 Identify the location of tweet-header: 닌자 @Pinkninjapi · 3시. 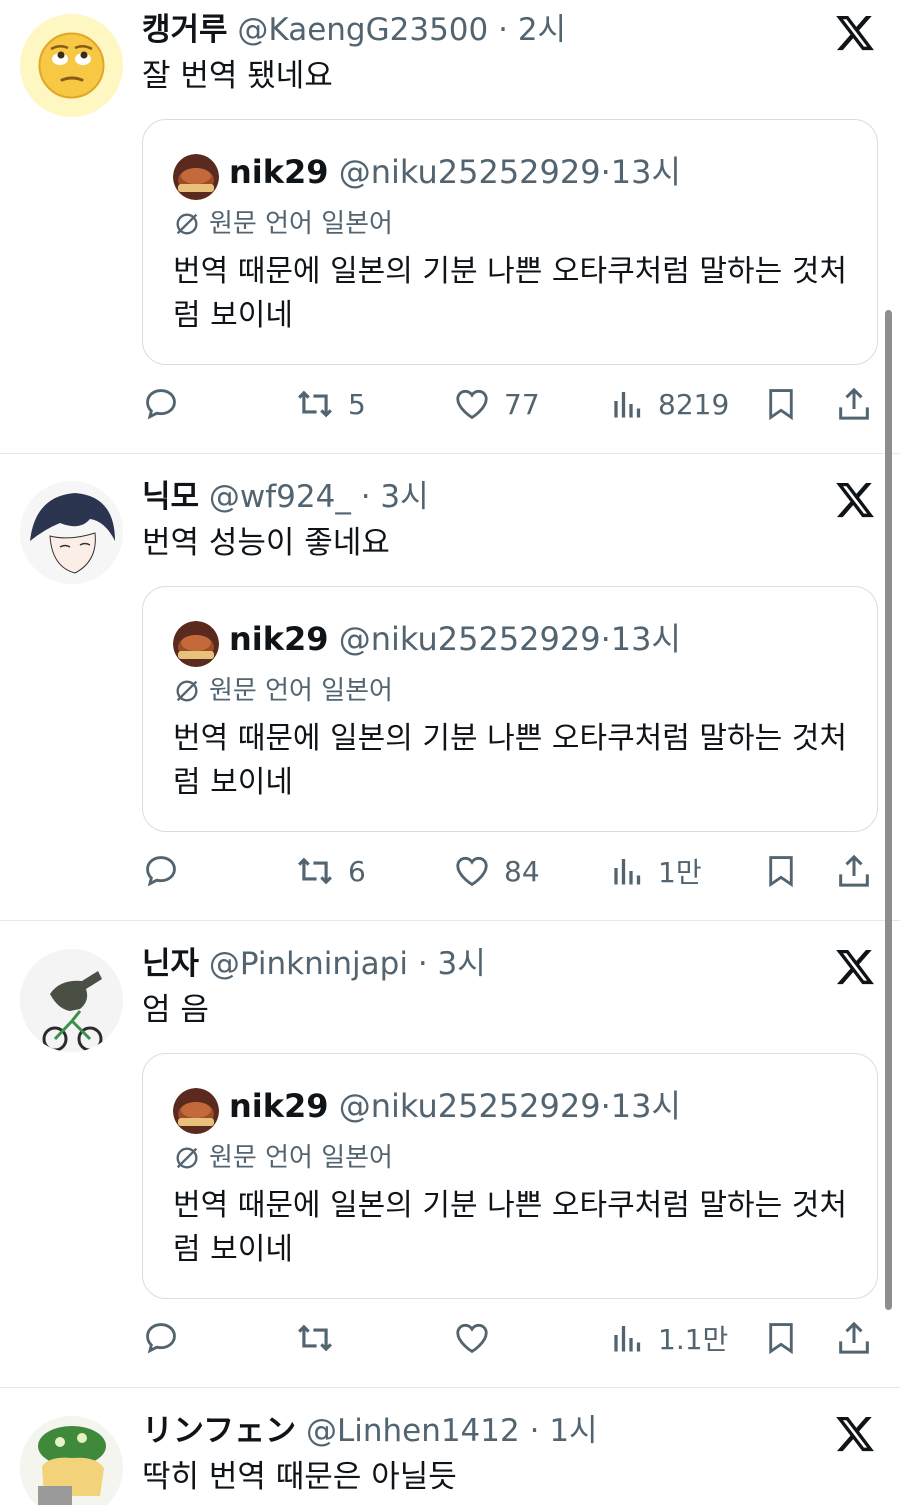
(314, 964).